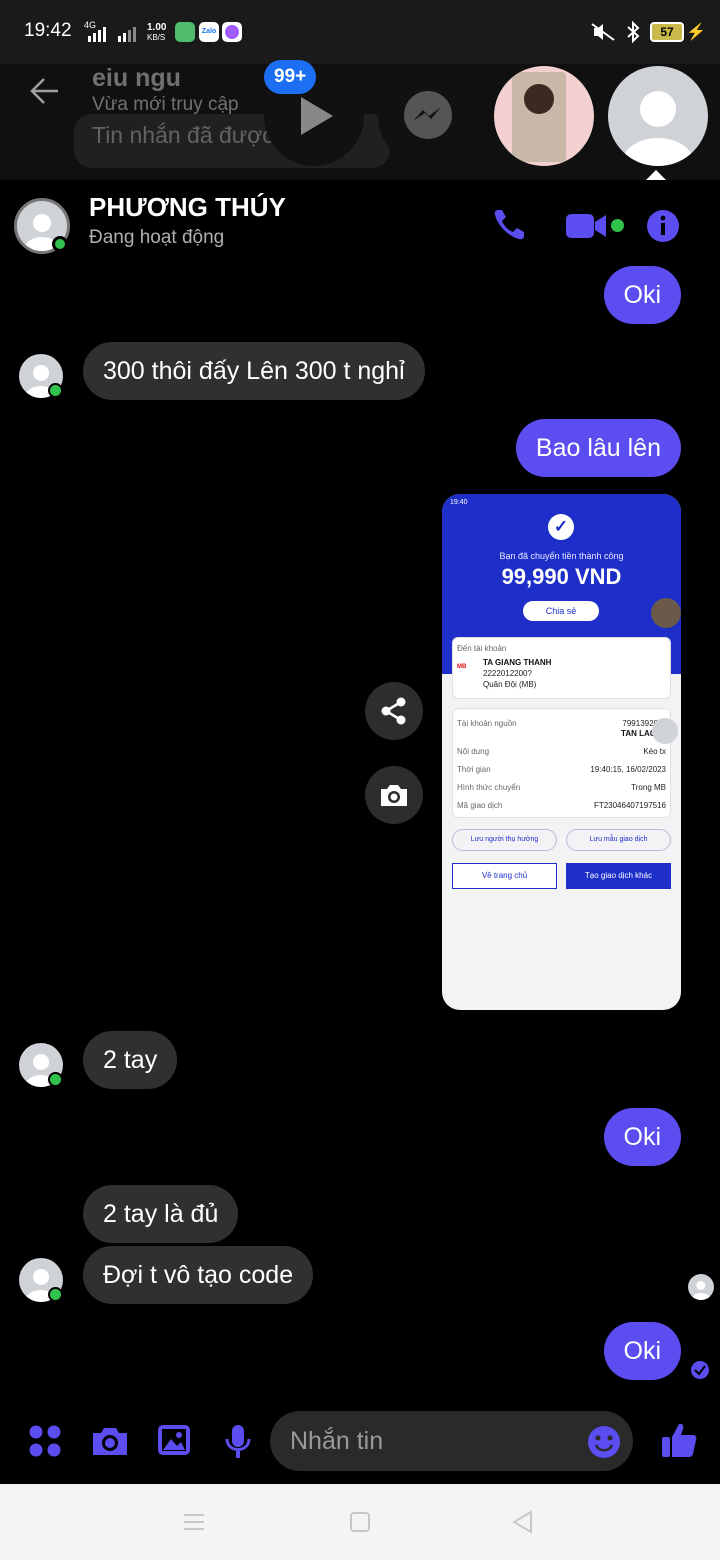 The width and height of the screenshot is (720, 1560). I want to click on receipt-overlay-avatar, so click(666, 613).